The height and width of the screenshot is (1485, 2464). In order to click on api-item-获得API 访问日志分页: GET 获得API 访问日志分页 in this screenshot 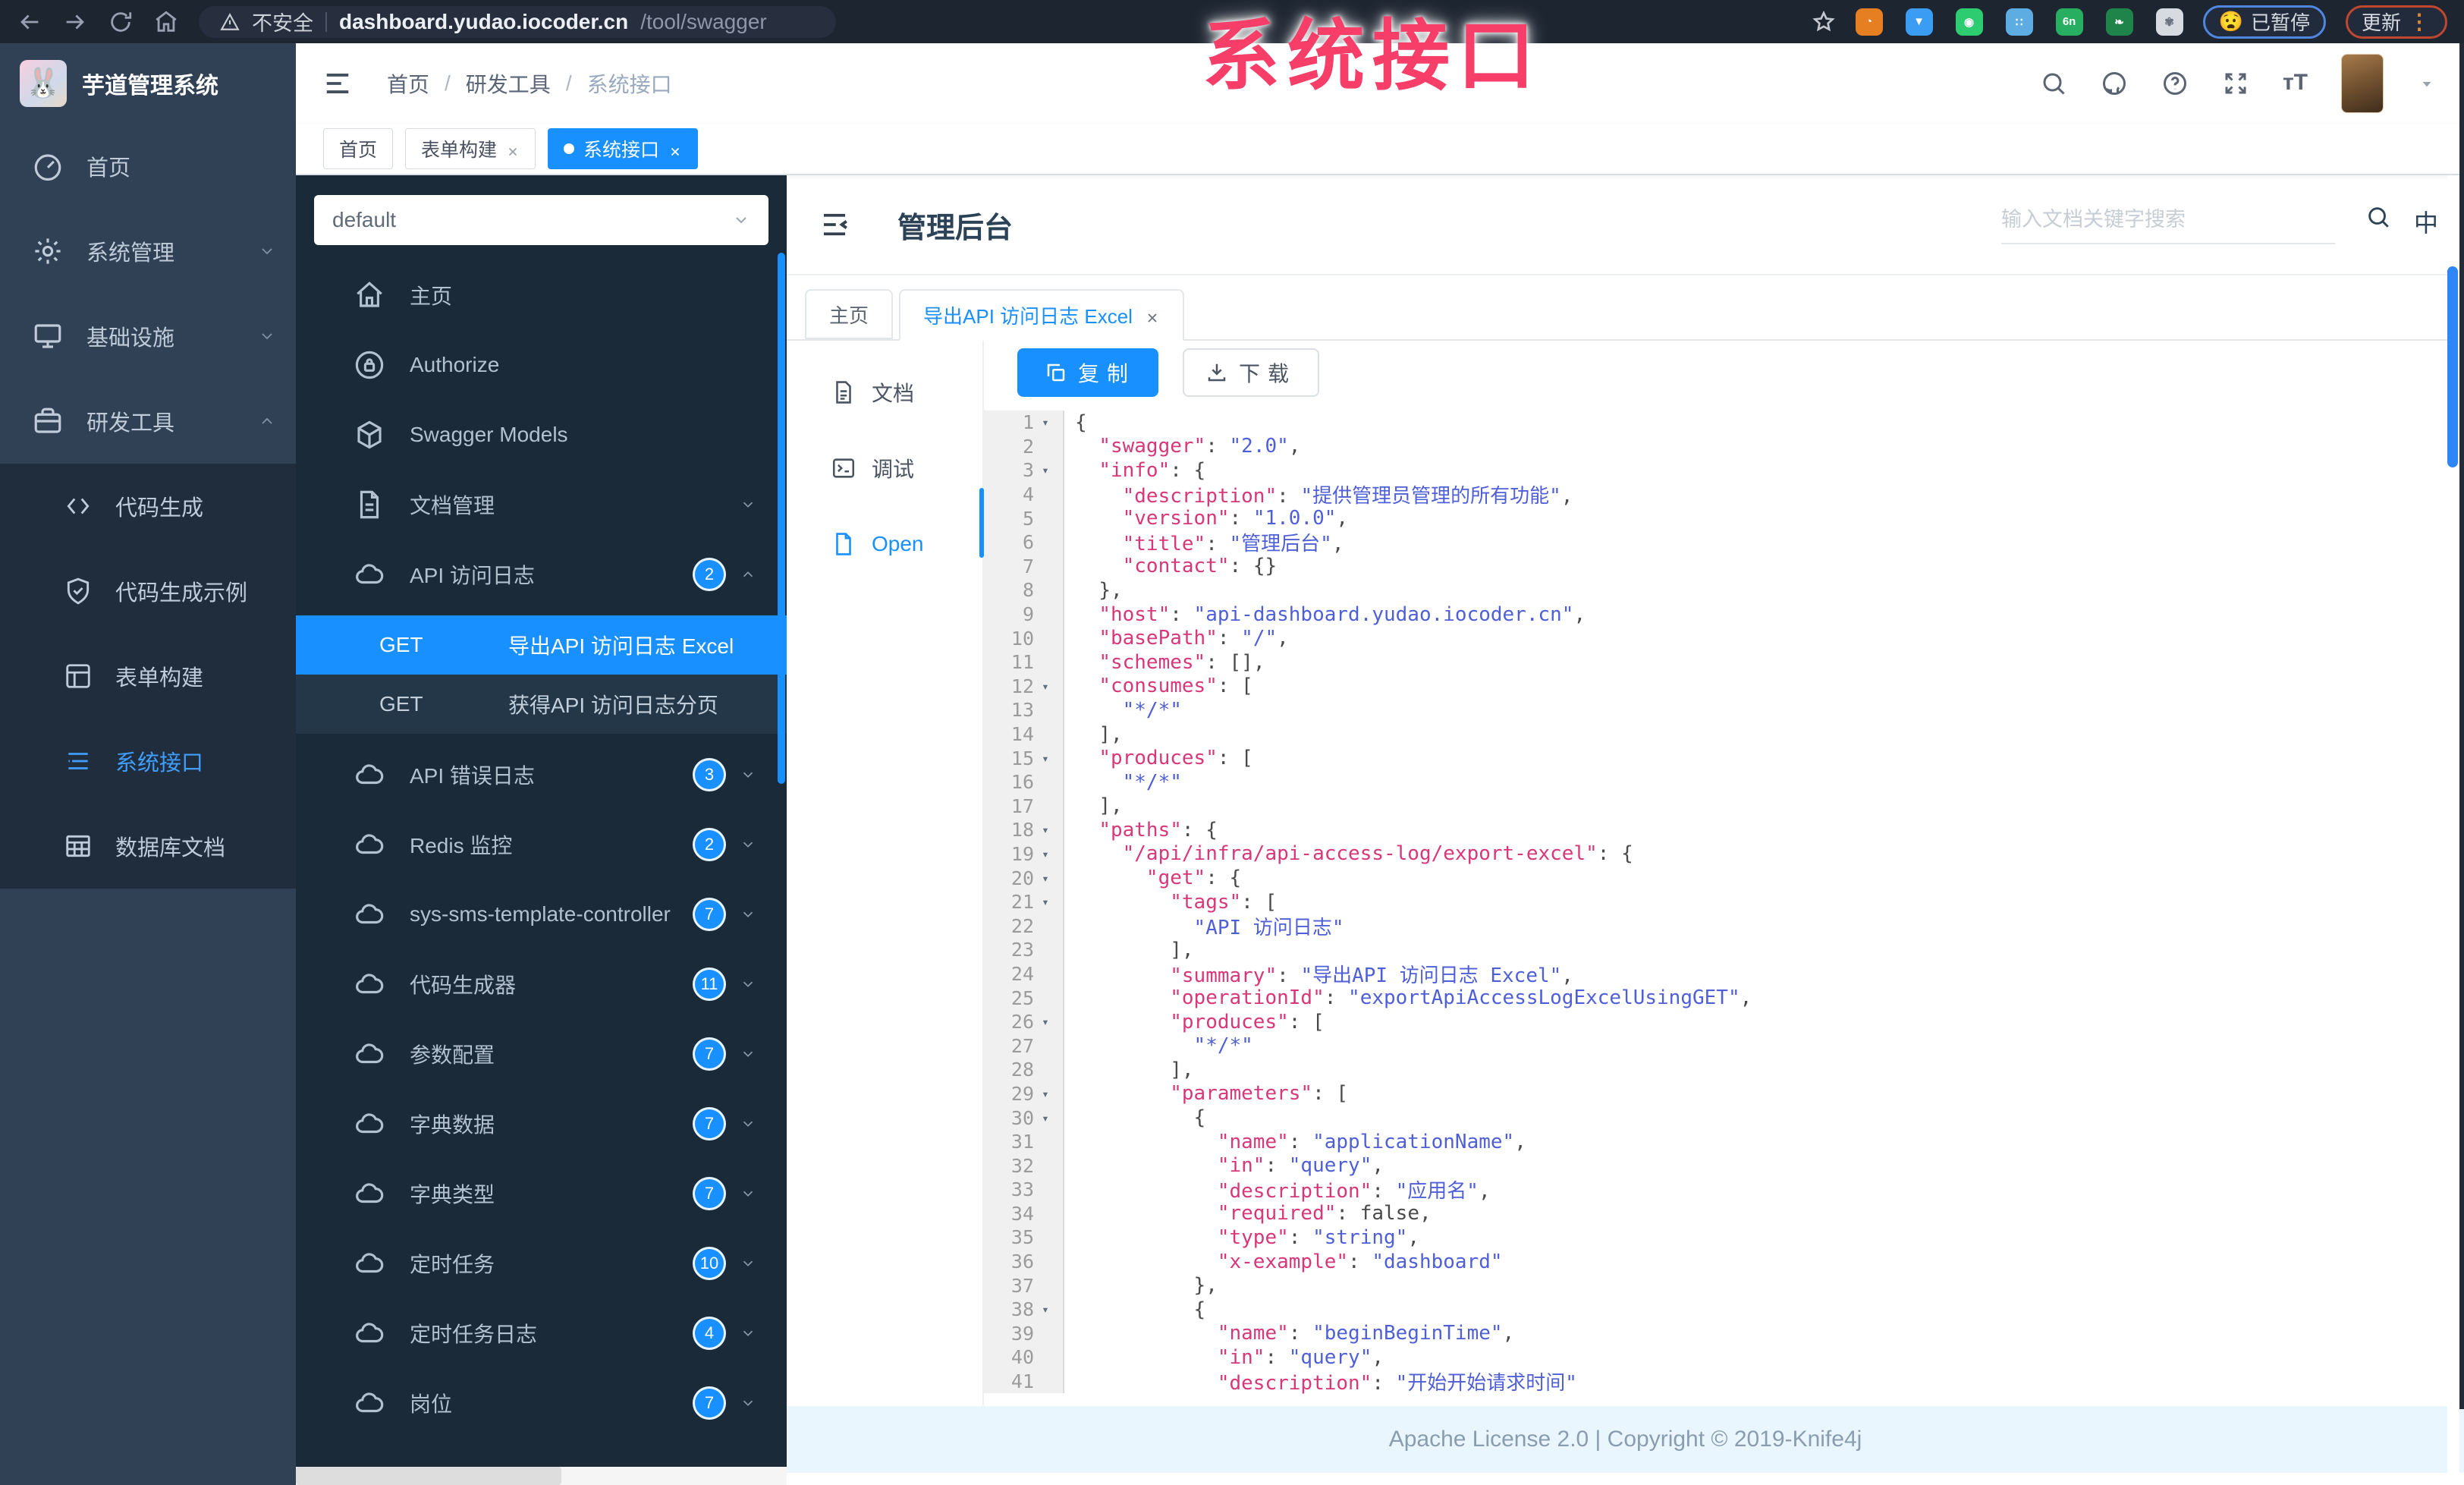, I will do `click(541, 704)`.